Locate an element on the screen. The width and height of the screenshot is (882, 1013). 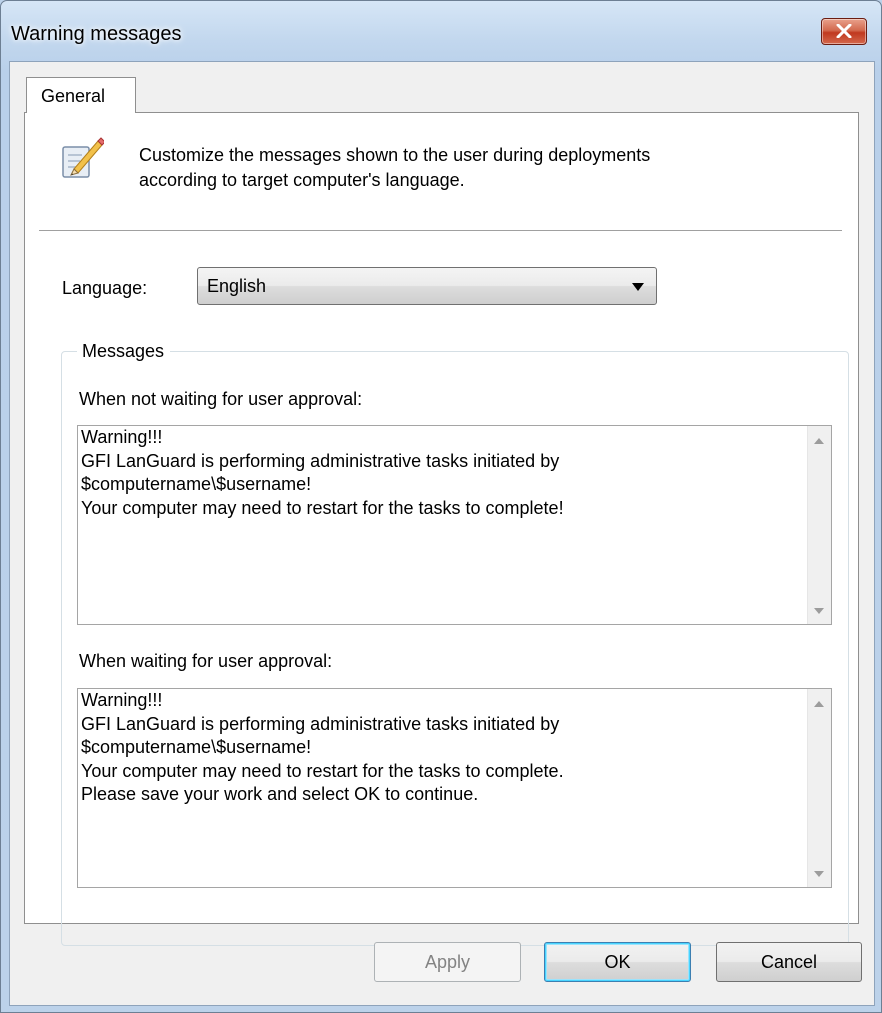
ok-button: OK is located at coordinates (617, 962).